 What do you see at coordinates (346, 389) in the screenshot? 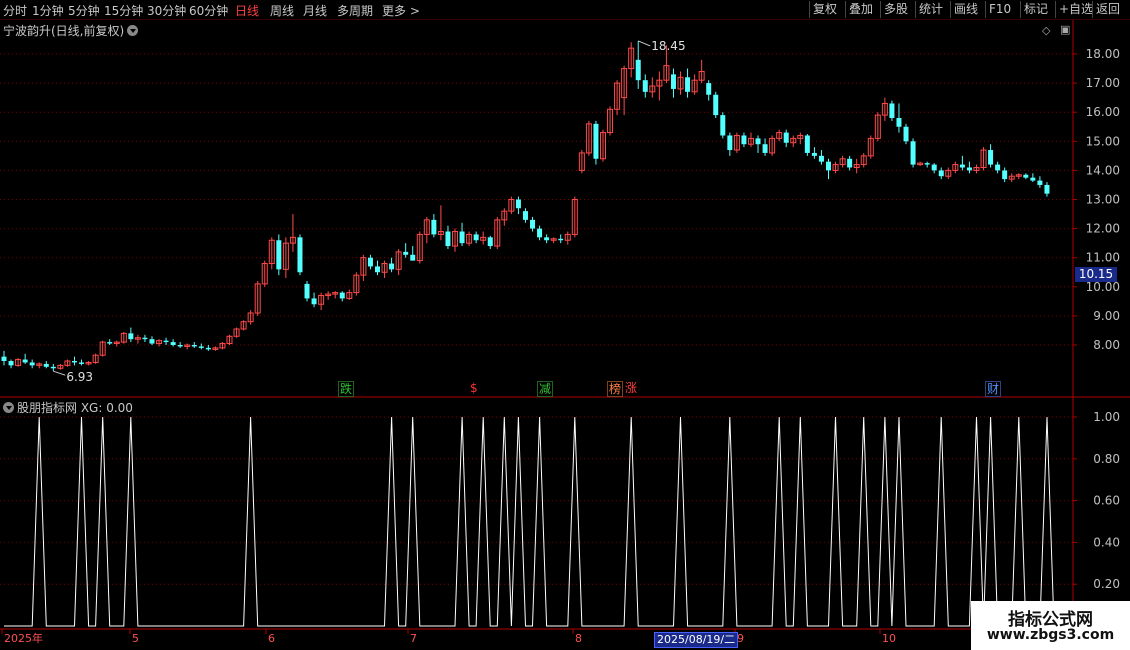
I see `event-badge-die: 跌` at bounding box center [346, 389].